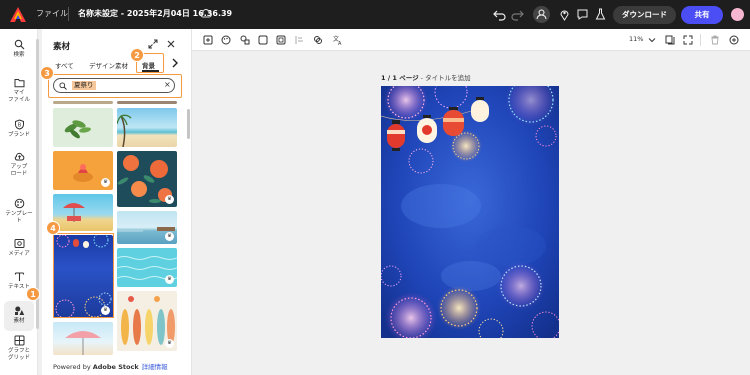  What do you see at coordinates (19, 55) in the screenshot?
I see `rail-label: 検索` at bounding box center [19, 55].